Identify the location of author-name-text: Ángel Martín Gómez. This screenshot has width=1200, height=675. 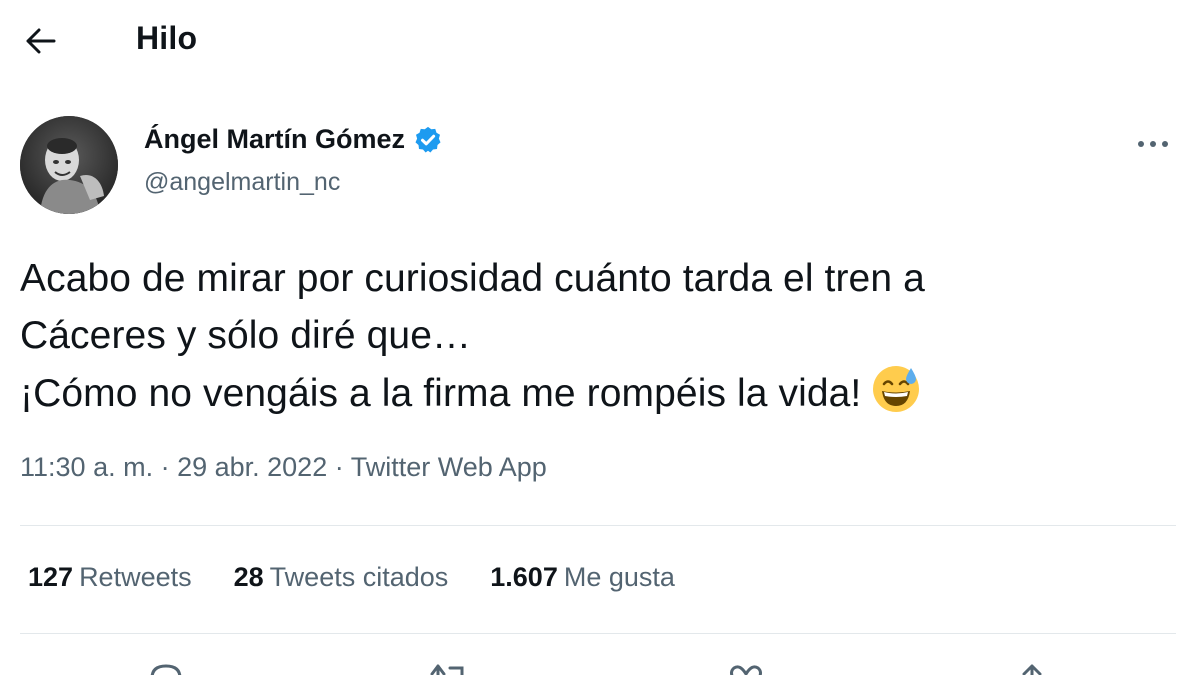
(275, 139).